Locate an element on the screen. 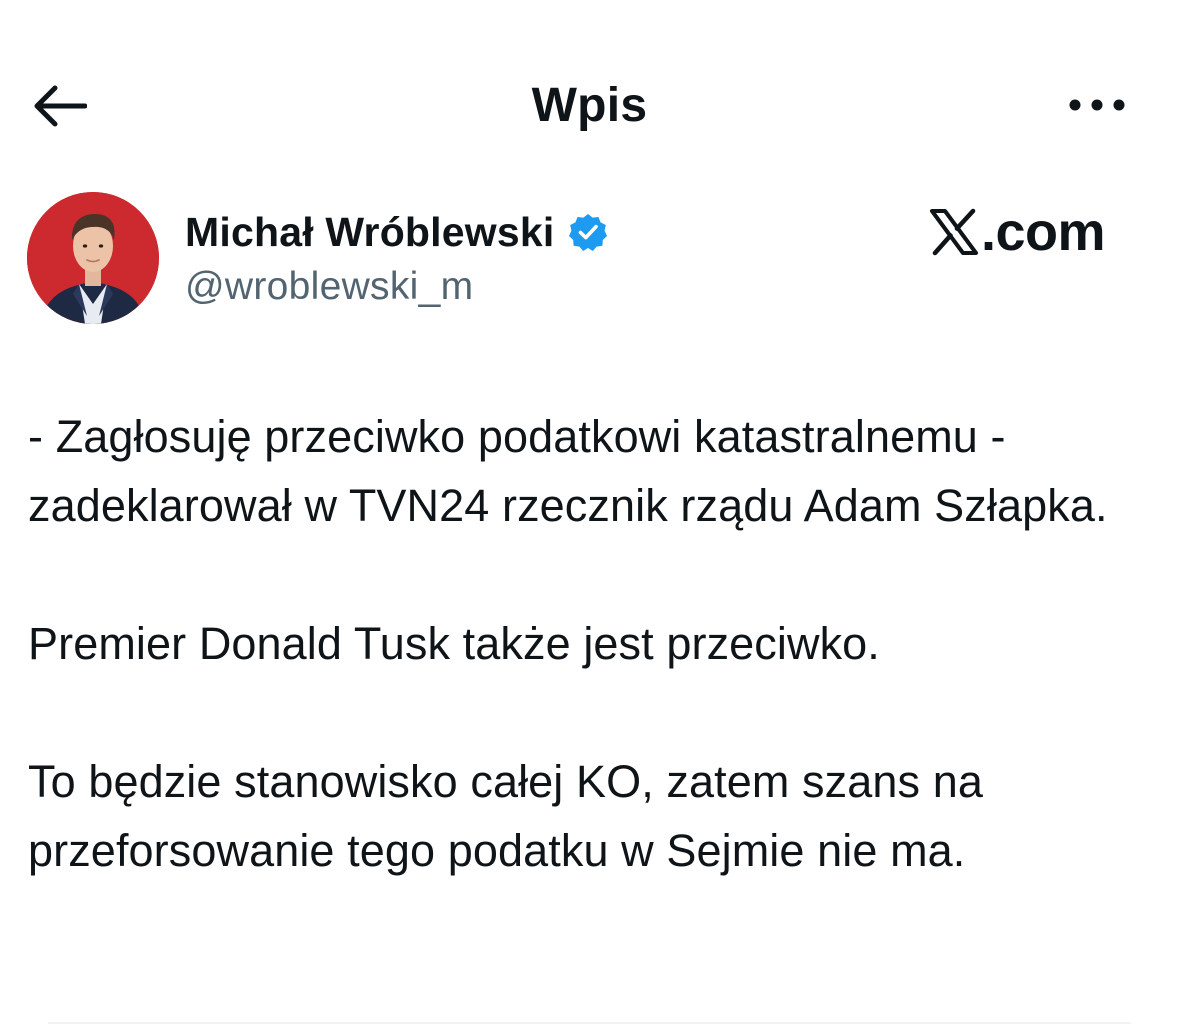 The width and height of the screenshot is (1179, 1028). avatar-photo is located at coordinates (93, 258).